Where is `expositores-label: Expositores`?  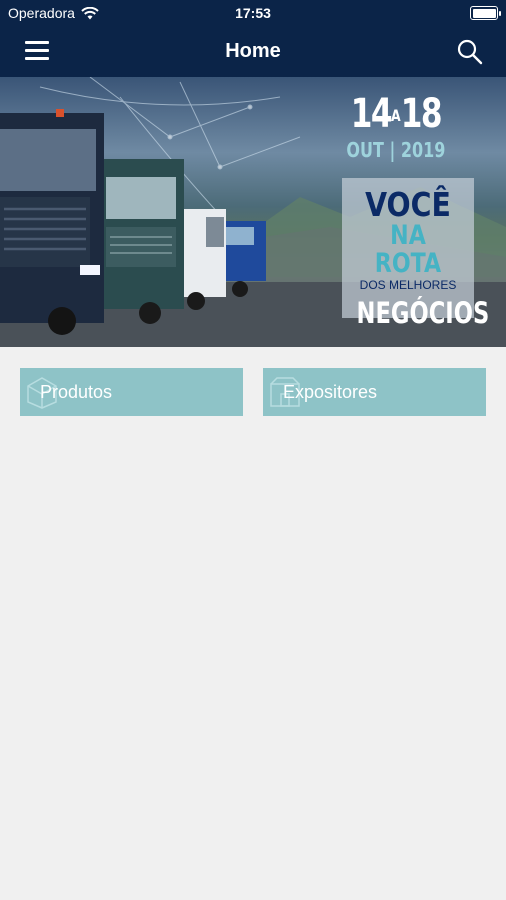
expositores-label: Expositores is located at coordinates (330, 391).